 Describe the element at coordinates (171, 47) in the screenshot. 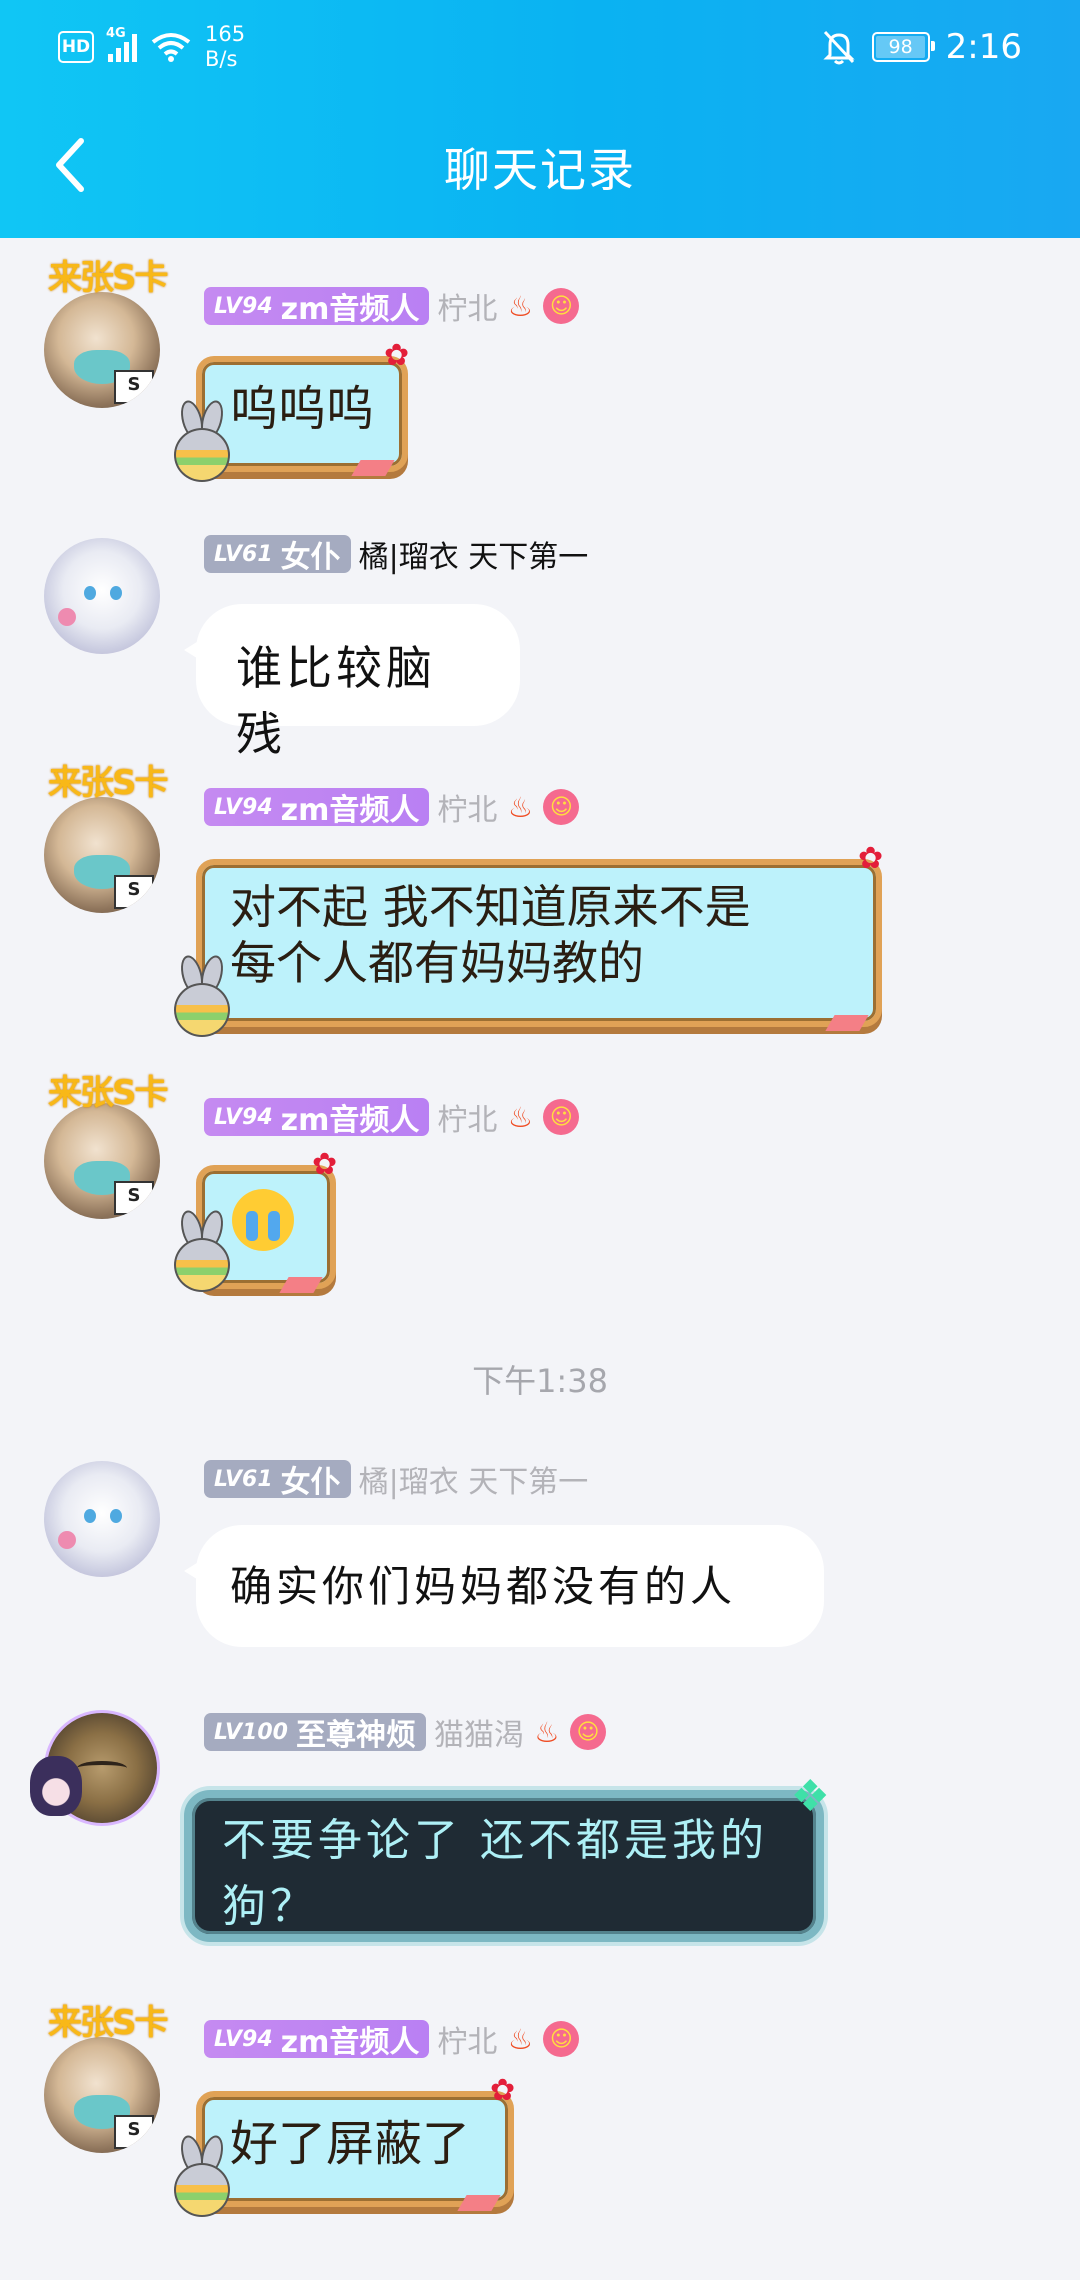

I see `wifi-icon` at that location.